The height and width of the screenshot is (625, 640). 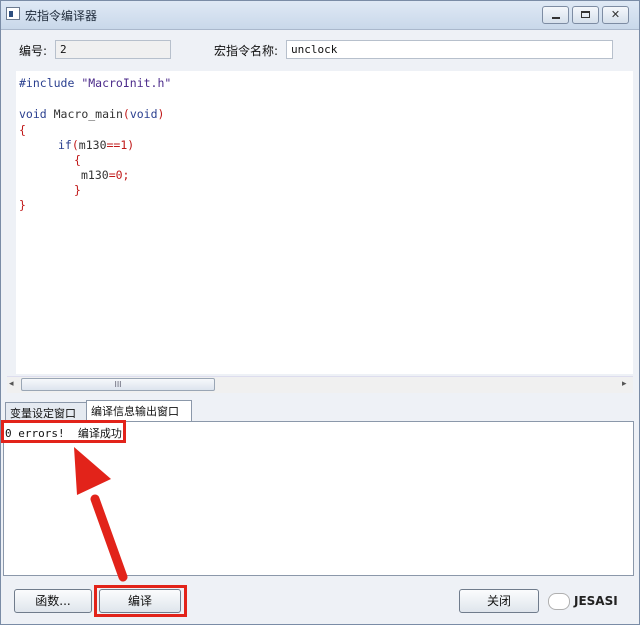 I want to click on title-bar: 宏指令编译器 ✕, so click(x=320, y=15).